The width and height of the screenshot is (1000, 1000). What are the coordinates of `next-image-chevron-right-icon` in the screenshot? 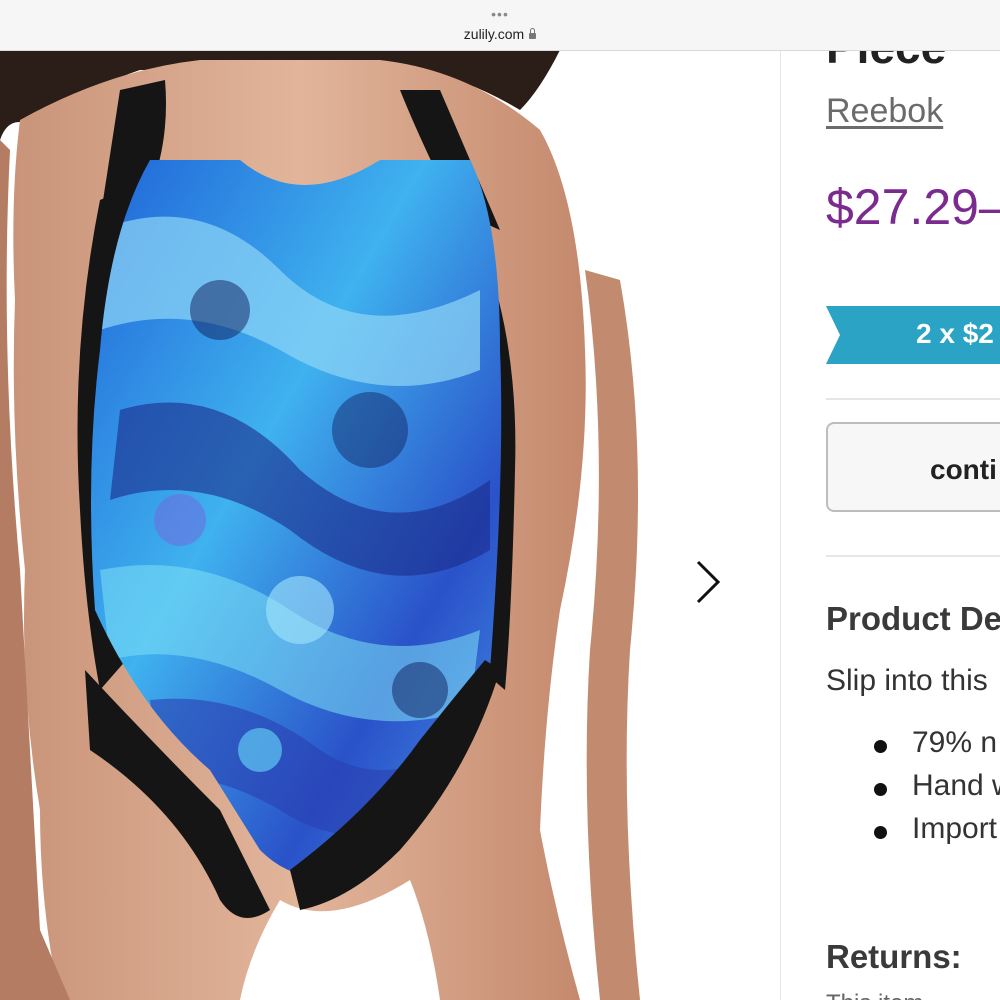 It's located at (710, 582).